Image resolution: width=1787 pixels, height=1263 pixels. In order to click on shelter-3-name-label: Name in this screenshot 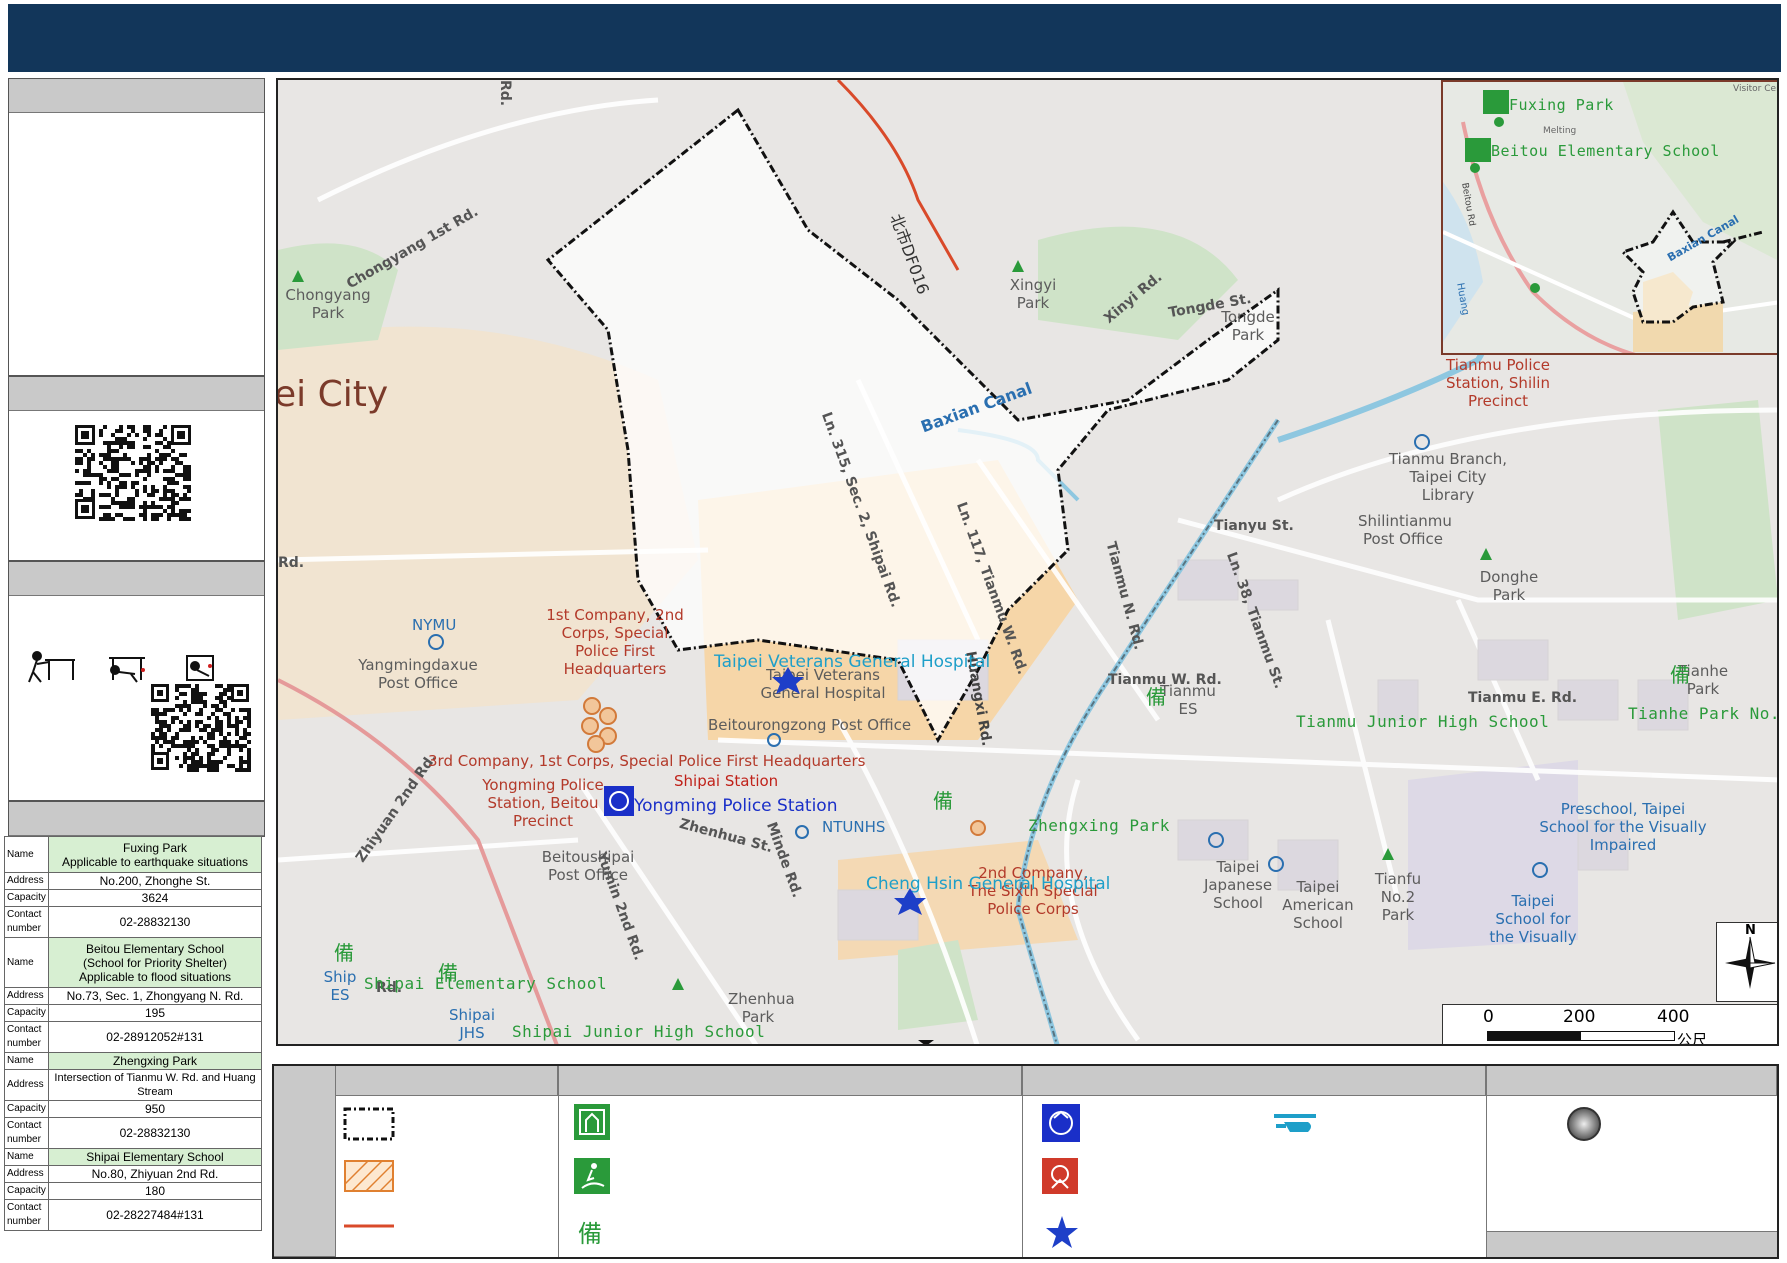, I will do `click(26, 1061)`.